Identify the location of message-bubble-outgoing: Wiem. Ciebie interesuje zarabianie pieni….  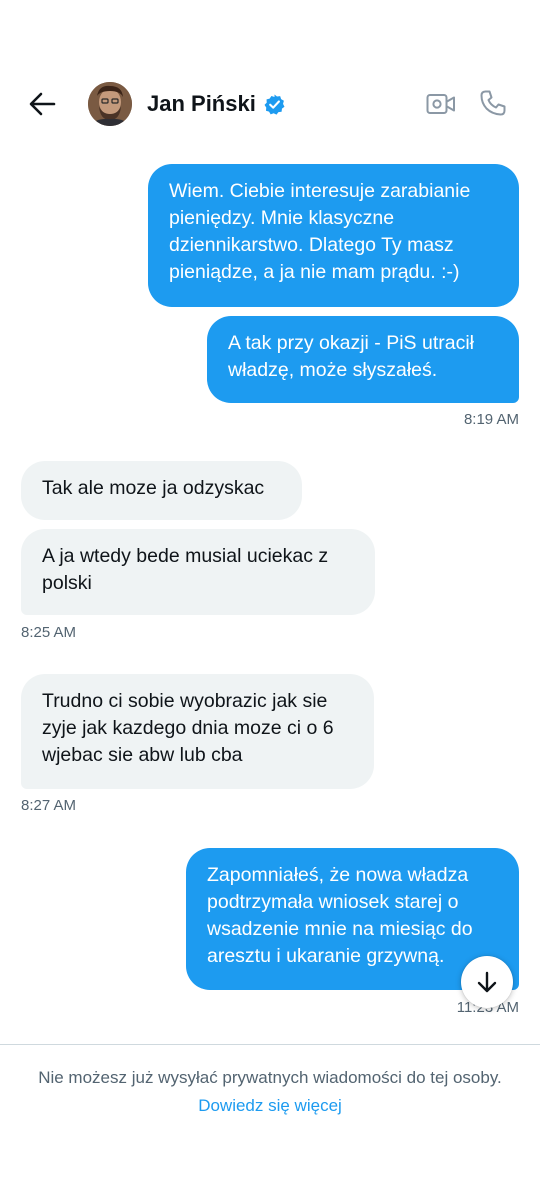
(333, 235).